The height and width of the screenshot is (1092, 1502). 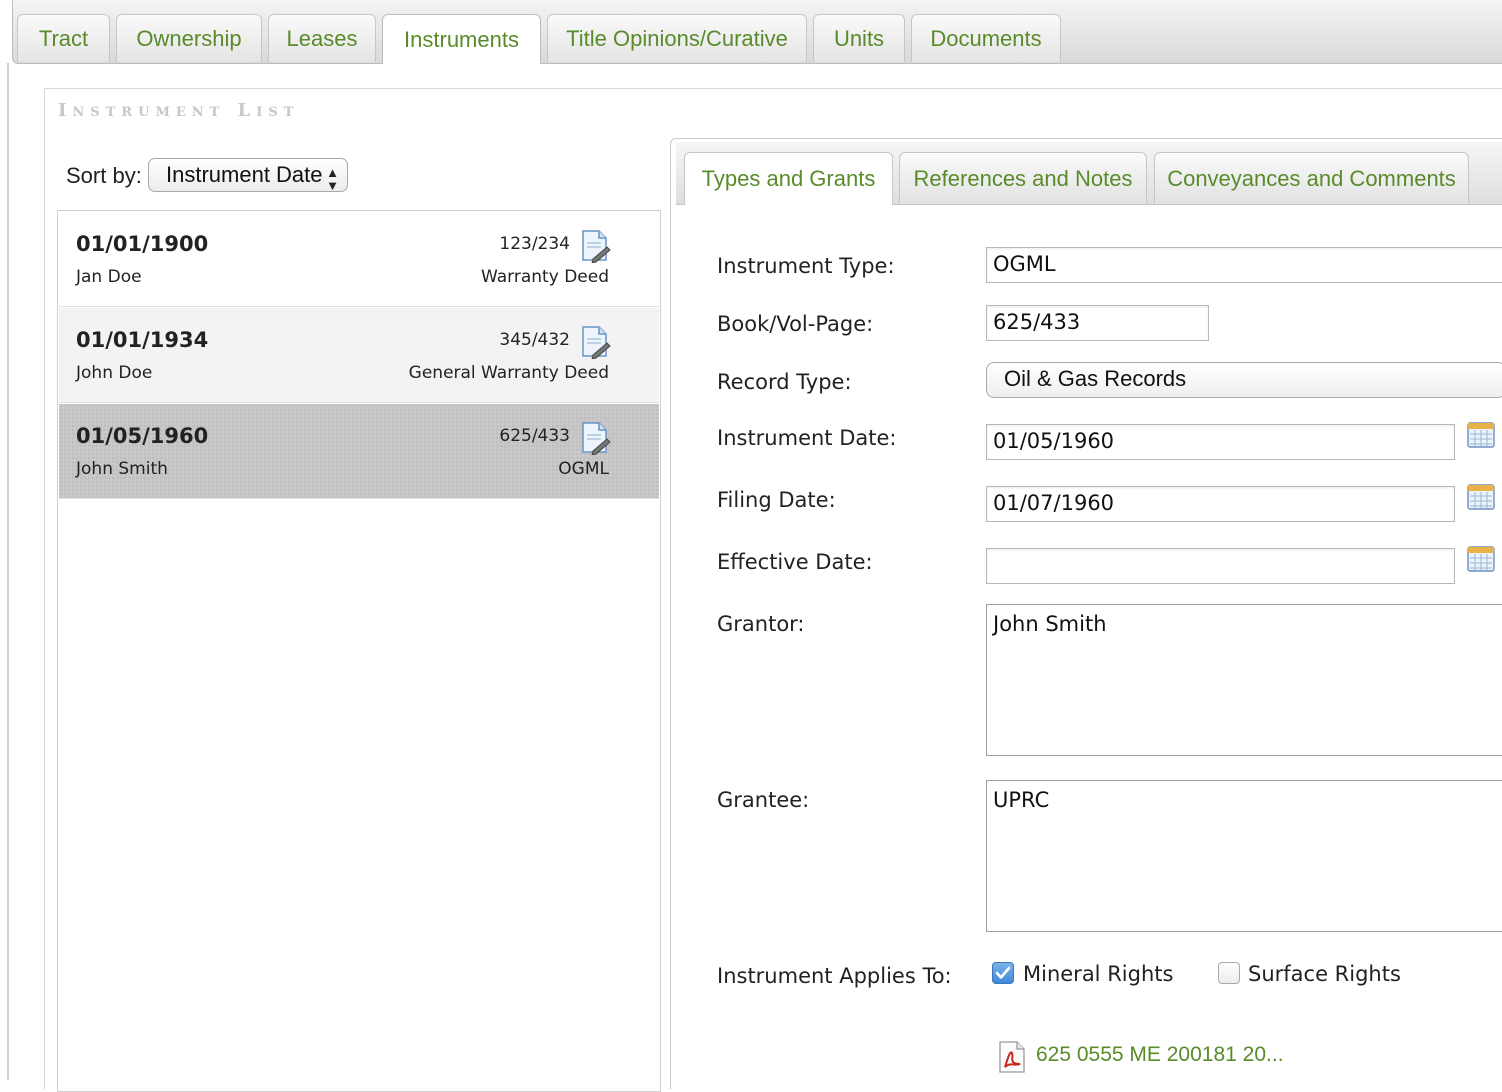 I want to click on tab-ownership: Ownership, so click(x=189, y=38).